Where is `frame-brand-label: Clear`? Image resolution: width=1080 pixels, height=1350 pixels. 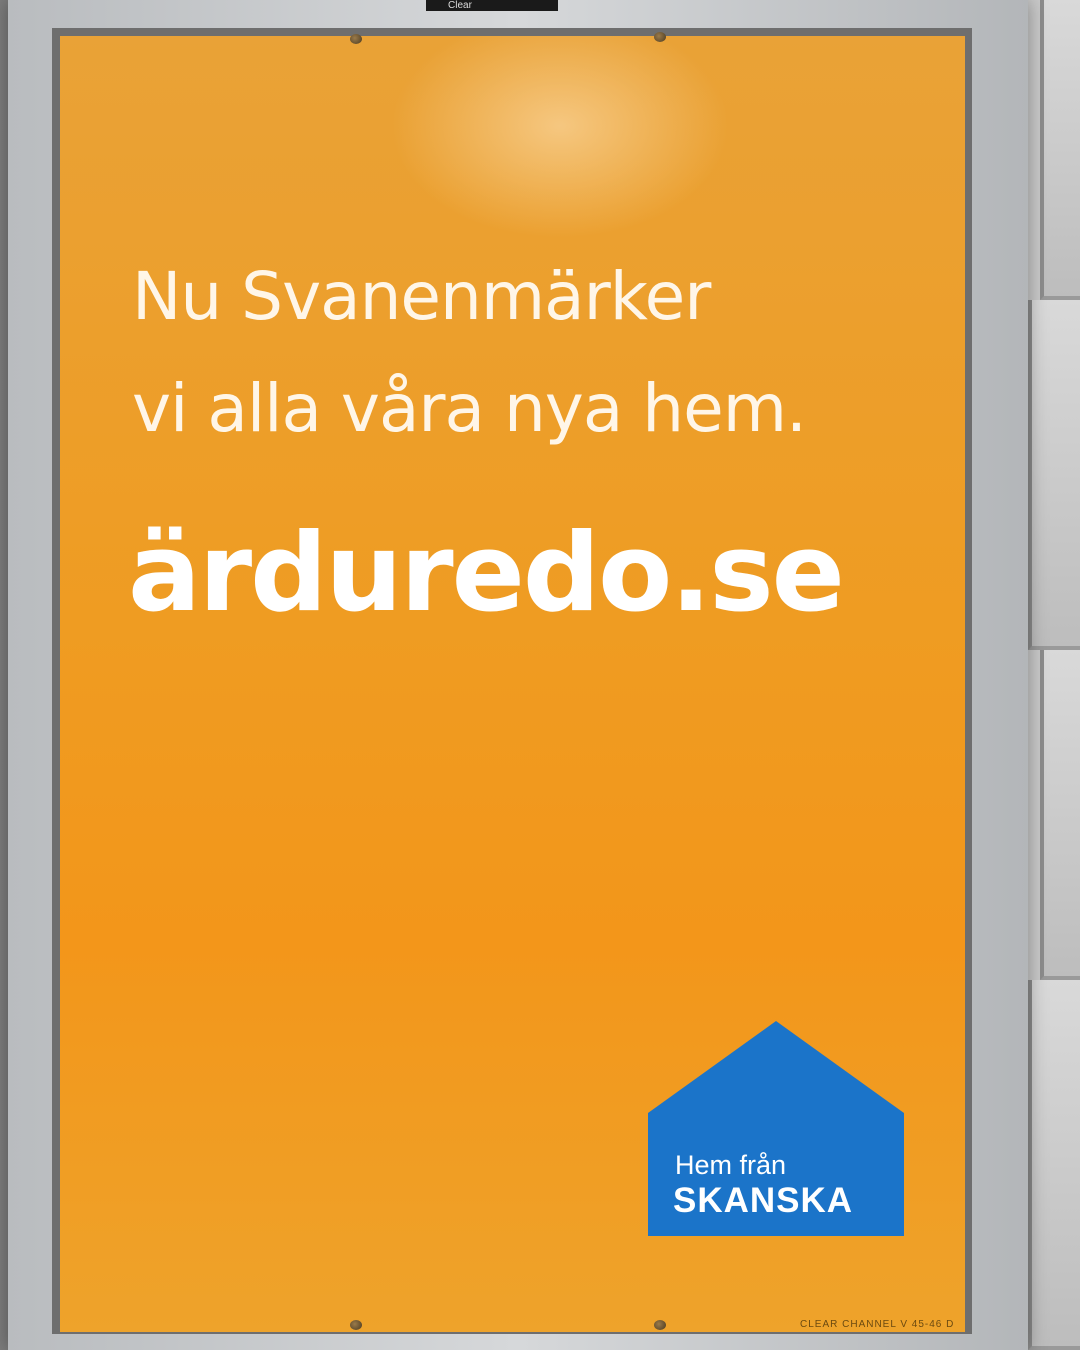 frame-brand-label: Clear is located at coordinates (492, 5).